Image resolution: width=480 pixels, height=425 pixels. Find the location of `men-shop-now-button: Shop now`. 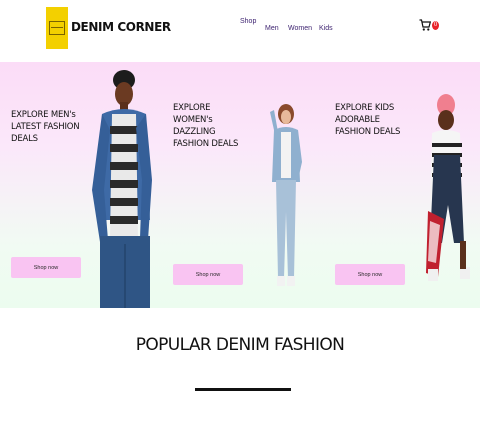

men-shop-now-button: Shop now is located at coordinates (46, 267).